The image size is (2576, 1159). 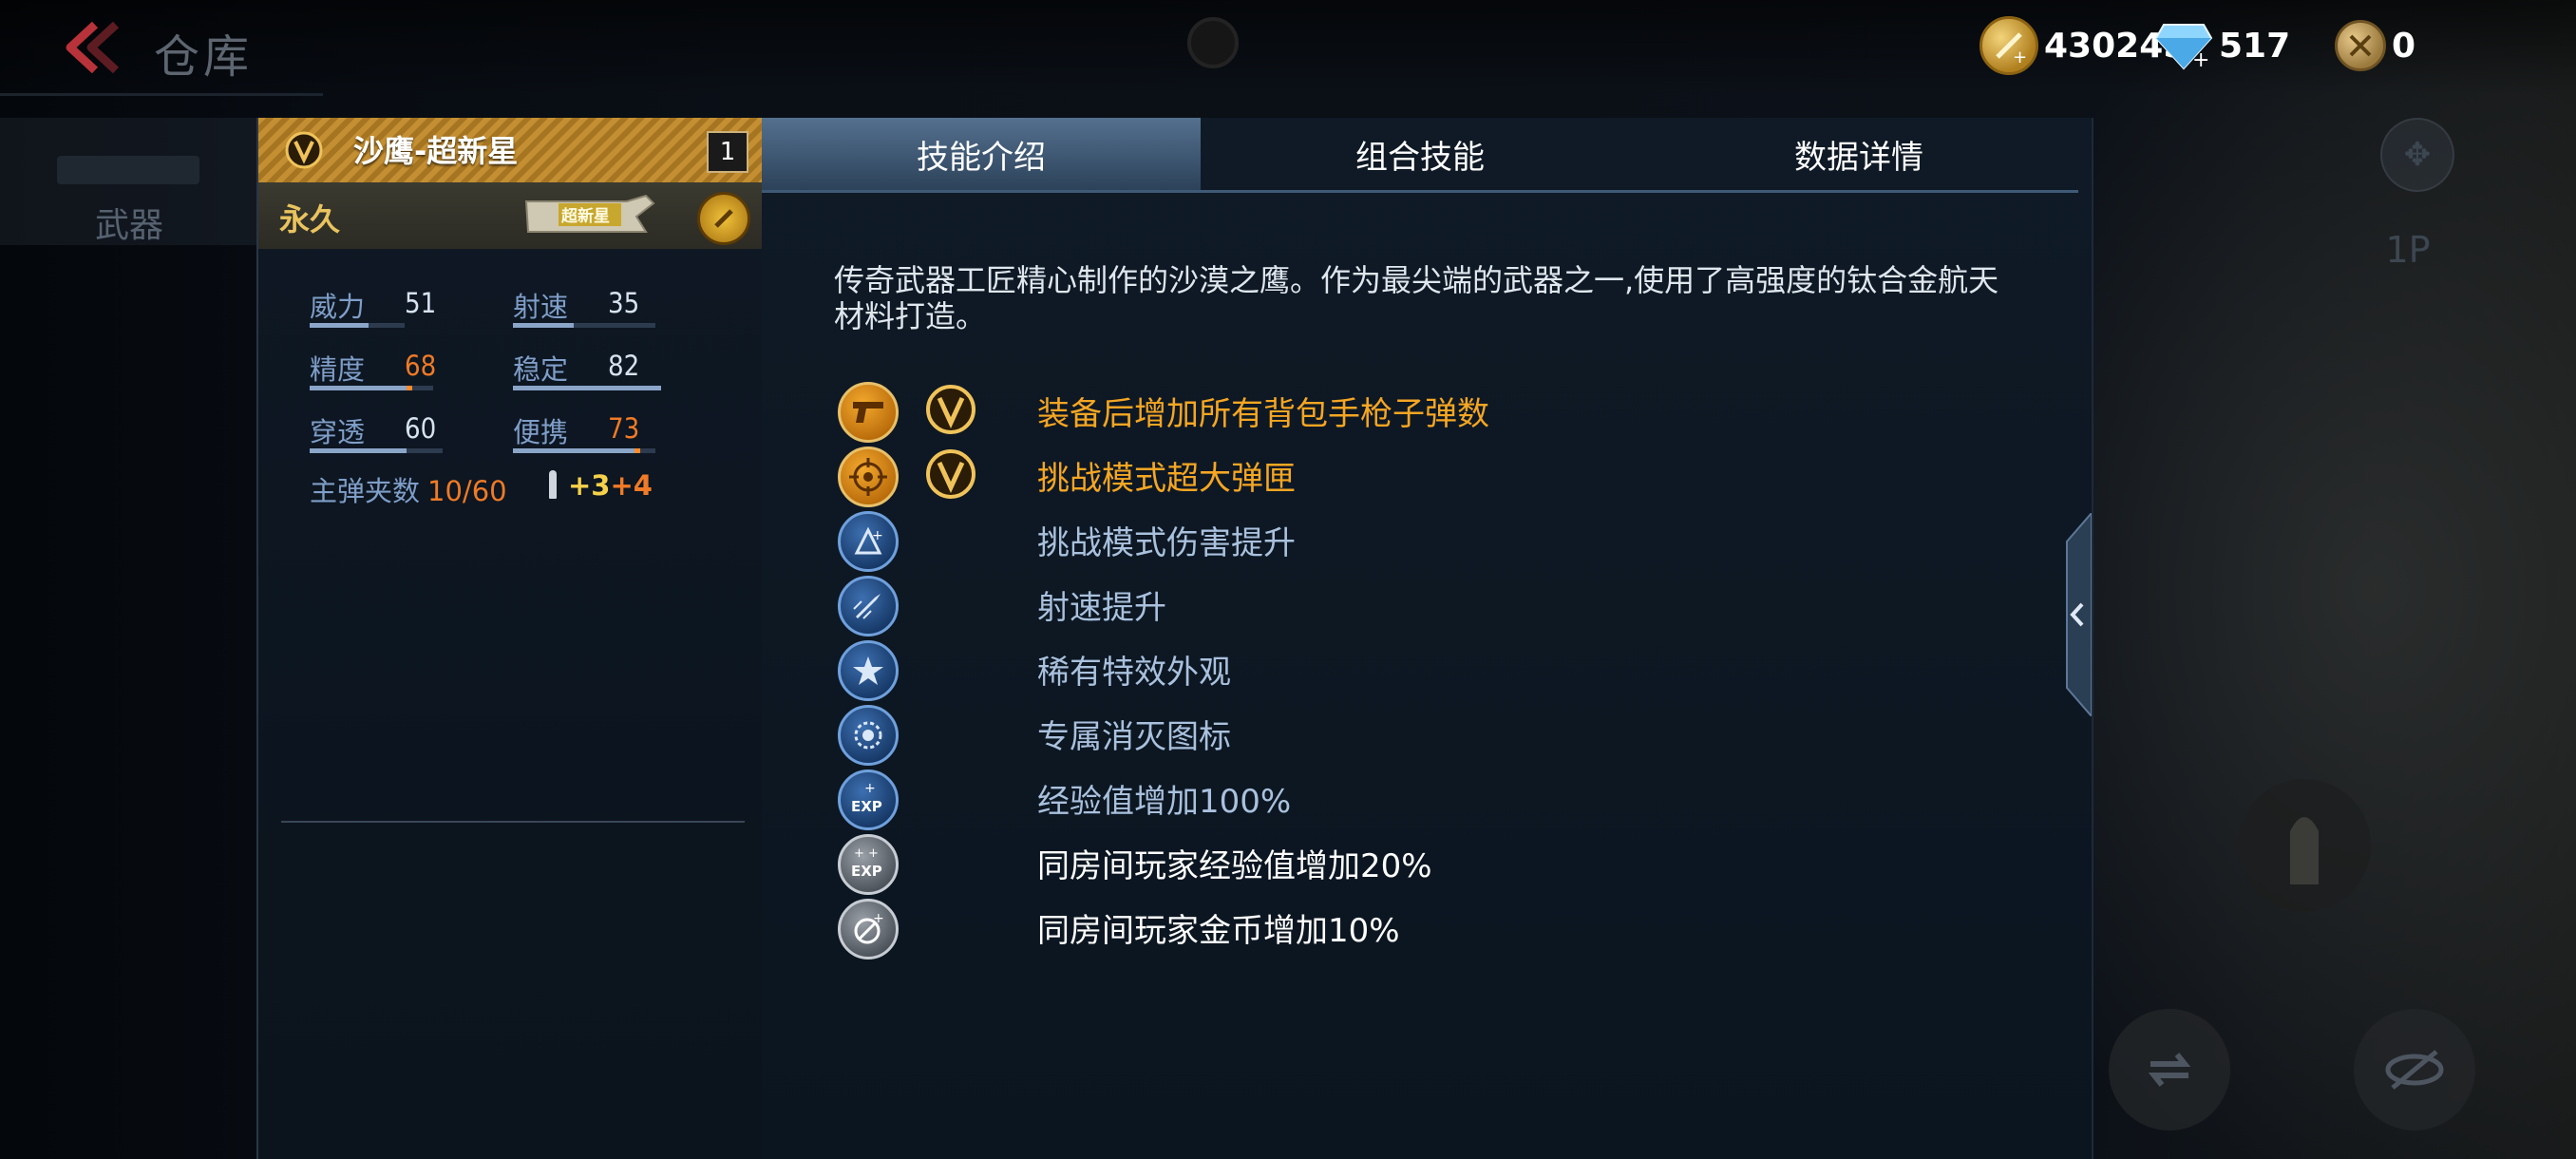 I want to click on stat-value: 60, so click(x=421, y=428).